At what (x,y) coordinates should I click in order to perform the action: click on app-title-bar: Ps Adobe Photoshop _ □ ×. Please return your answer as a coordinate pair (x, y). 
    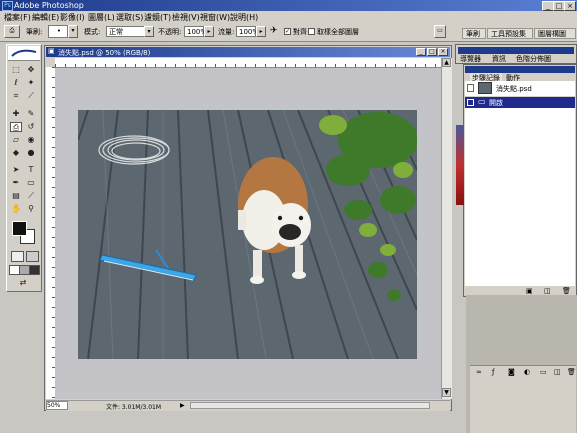
    Looking at the image, I should click on (288, 5).